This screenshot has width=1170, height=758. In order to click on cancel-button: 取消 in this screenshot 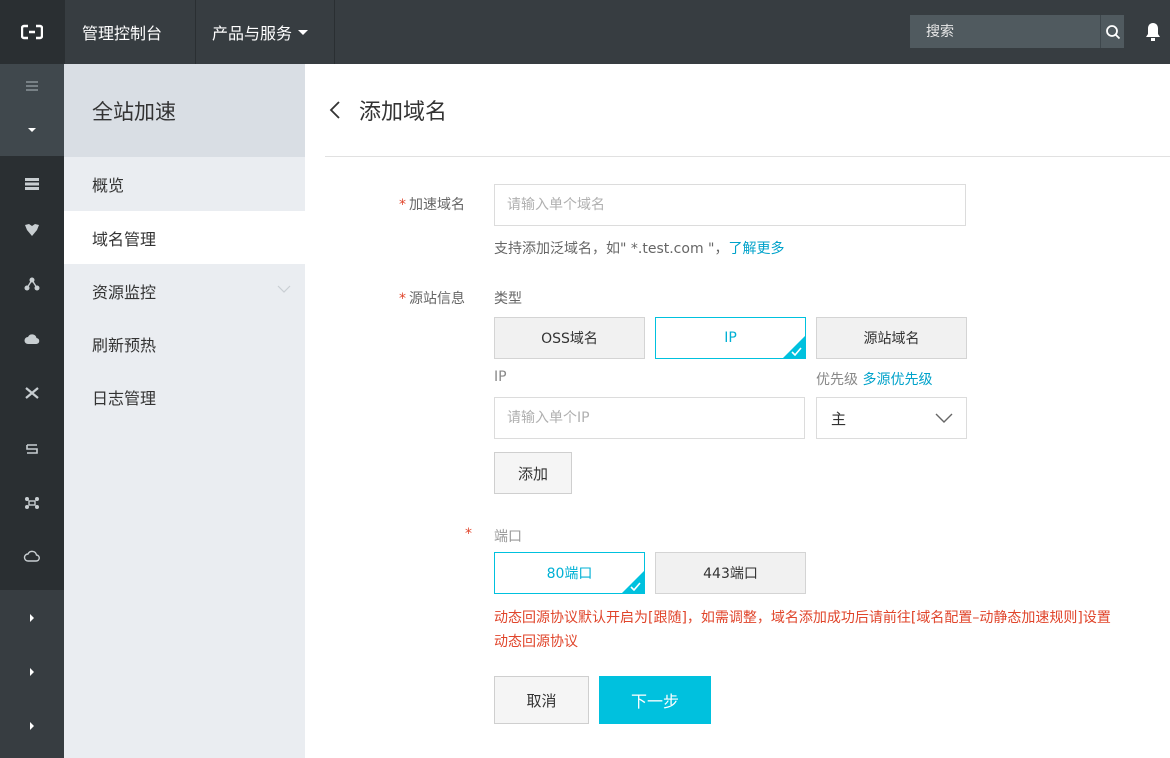, I will do `click(541, 700)`.